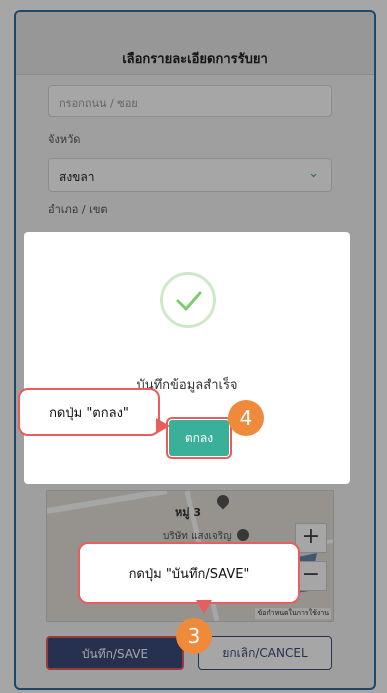 This screenshot has height=693, width=387. I want to click on step-badge-3: 3, so click(194, 636).